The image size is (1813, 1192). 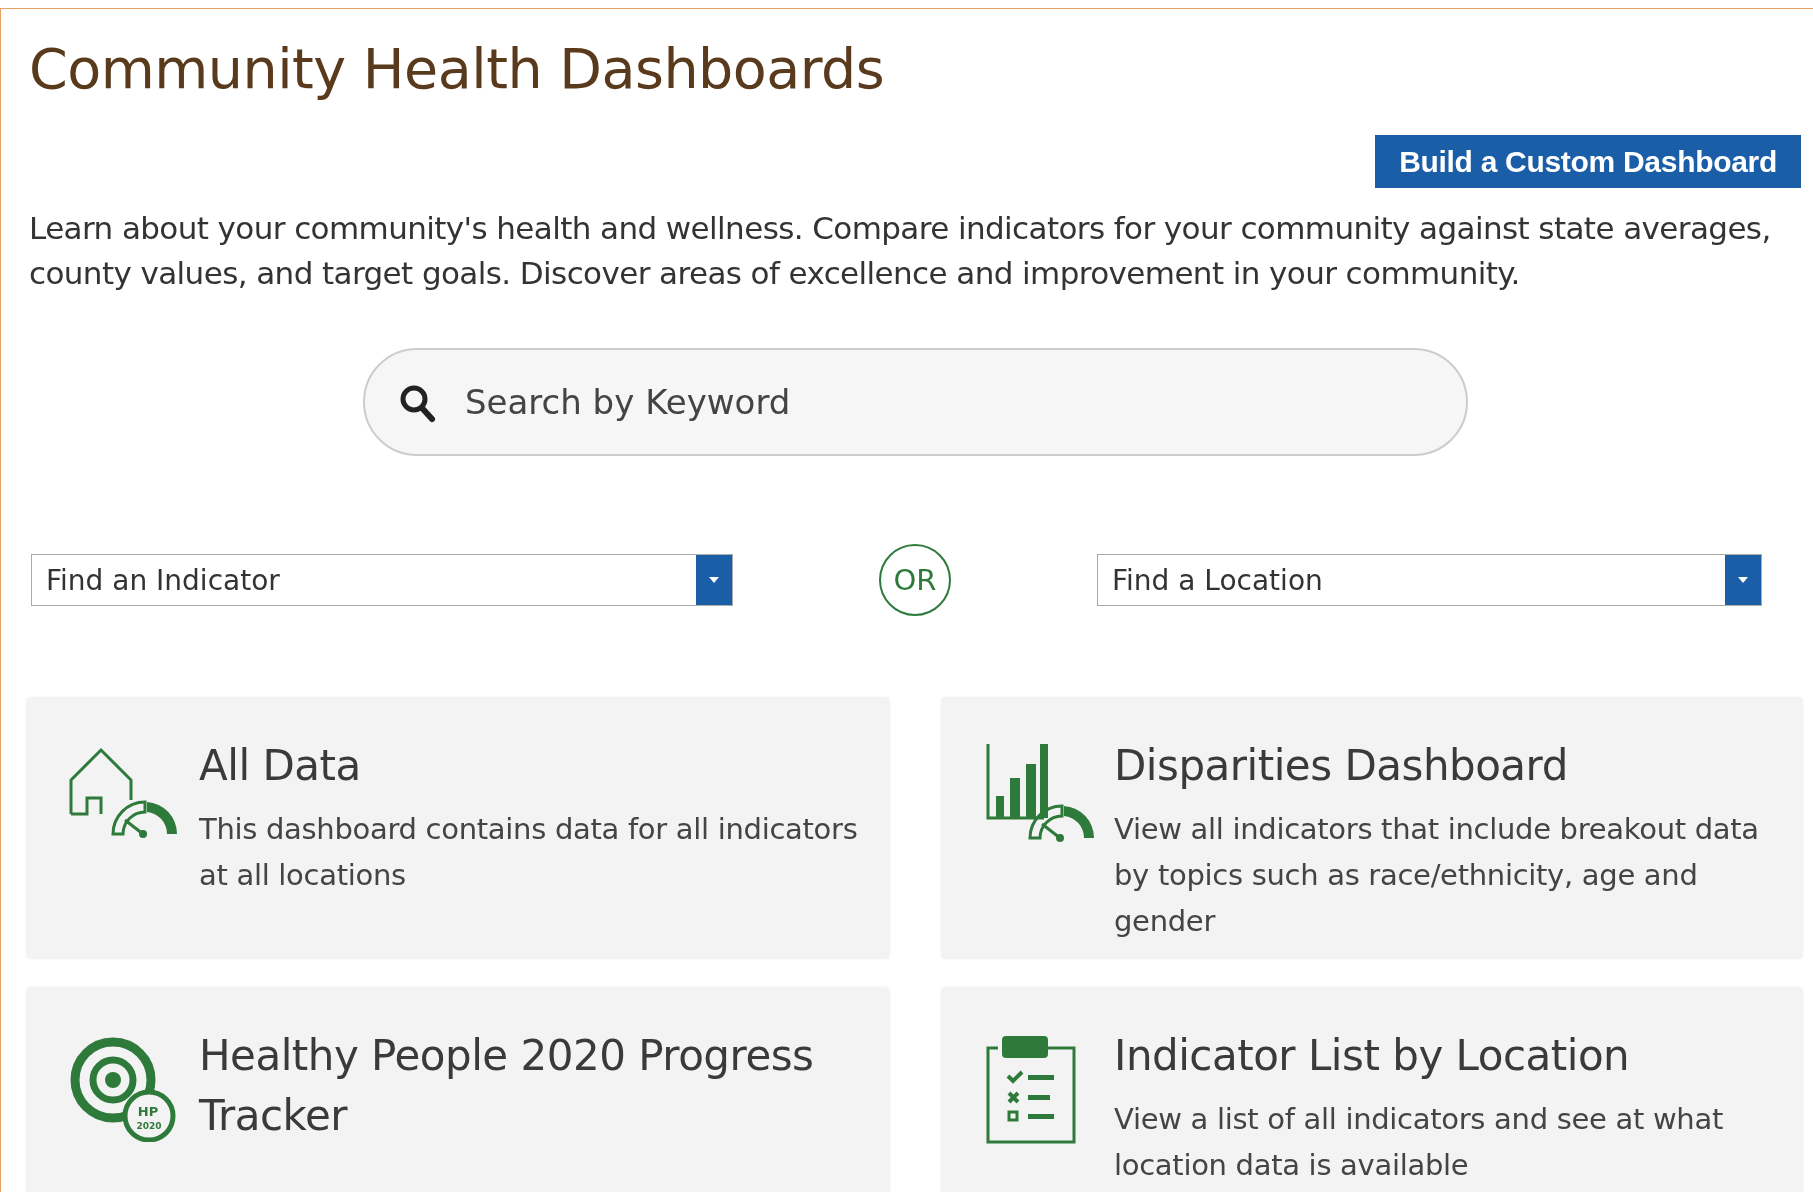 What do you see at coordinates (915, 402) in the screenshot?
I see `search-field: Search by Keyword` at bounding box center [915, 402].